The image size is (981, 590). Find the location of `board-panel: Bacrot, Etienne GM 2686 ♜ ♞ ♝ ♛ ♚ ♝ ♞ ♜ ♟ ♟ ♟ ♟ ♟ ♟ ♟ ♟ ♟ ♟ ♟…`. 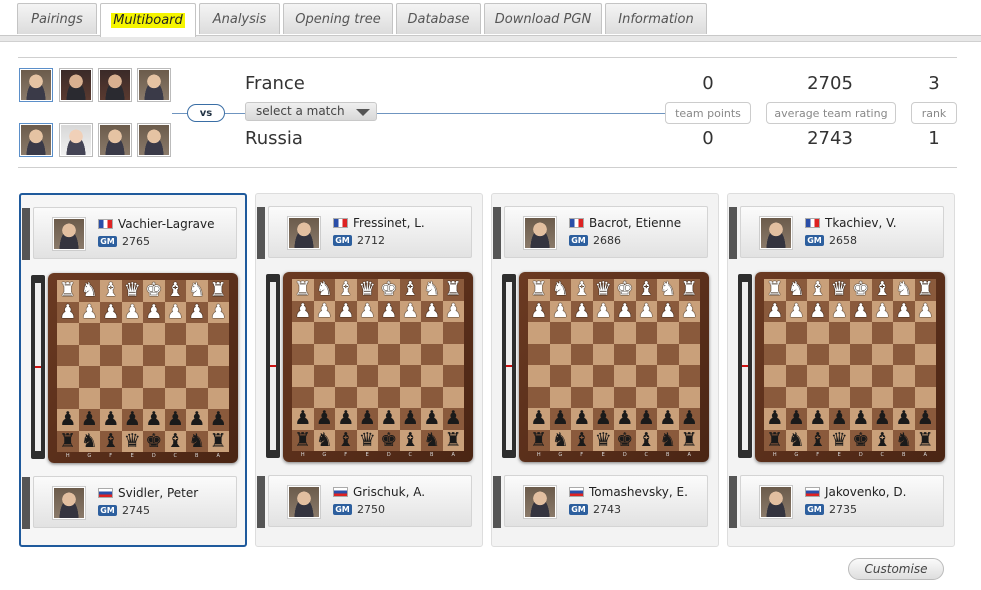

board-panel: Bacrot, Etienne GM 2686 ♜ ♞ ♝ ♛ ♚ ♝ ♞ ♜ ♟ ♟ ♟ ♟ ♟ ♟ ♟ ♟ ♟ ♟ ♟… is located at coordinates (605, 370).